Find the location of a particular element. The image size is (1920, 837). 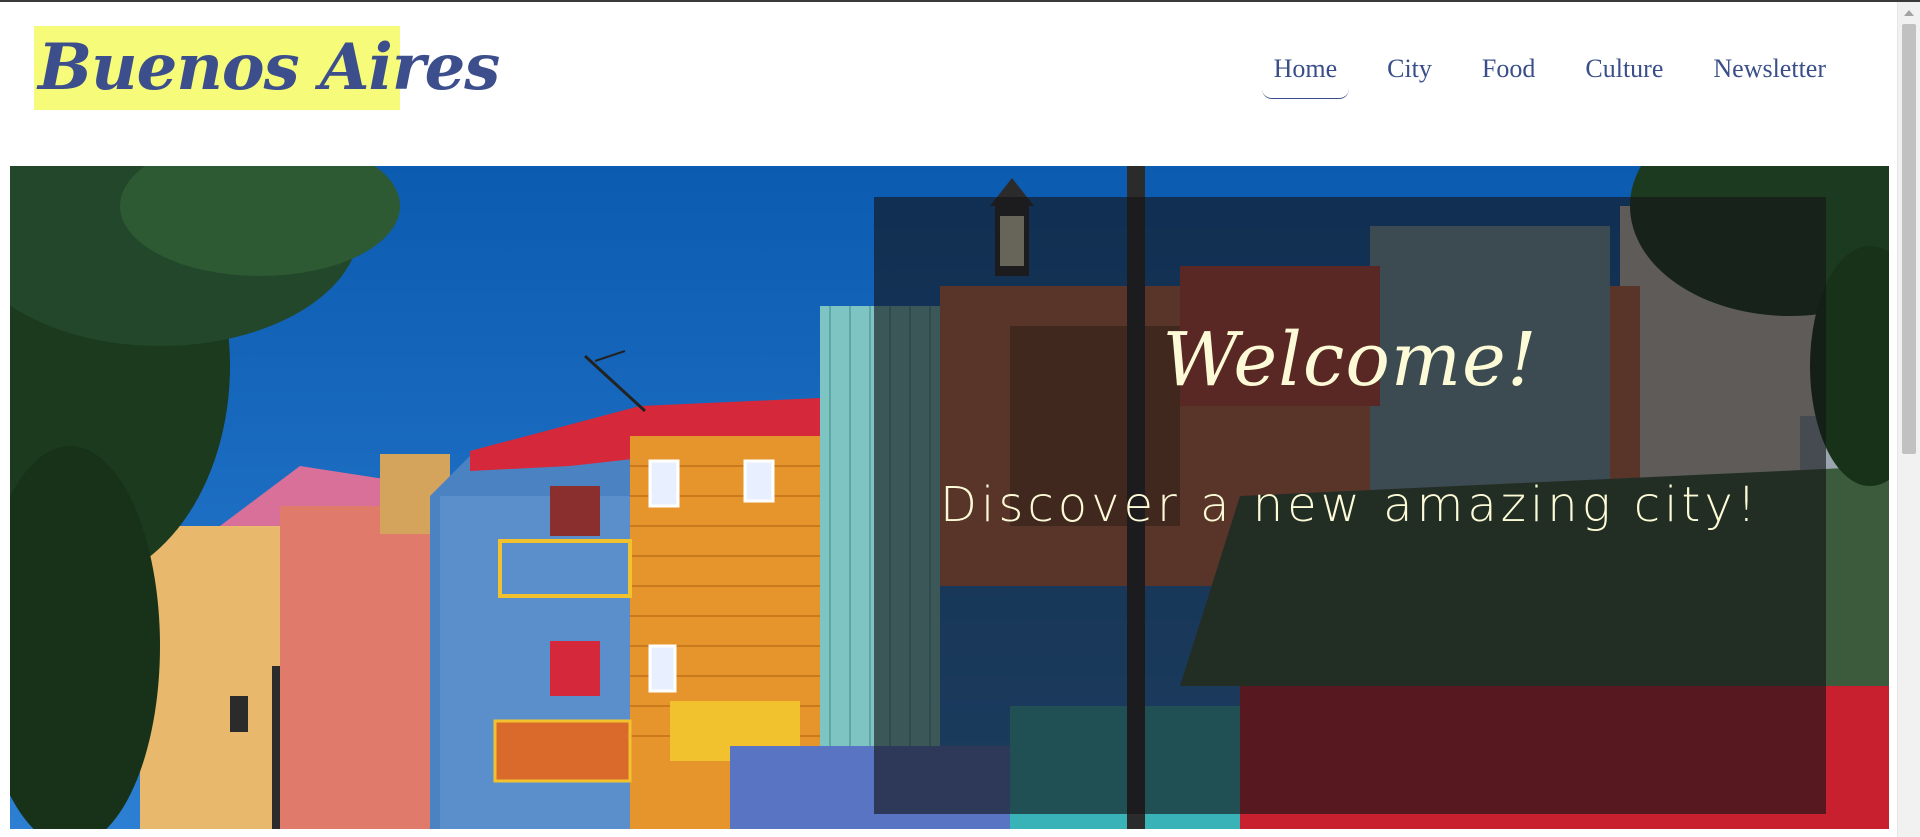

main-nav: Home City Food Culture Newsletter is located at coordinates (1537, 72).